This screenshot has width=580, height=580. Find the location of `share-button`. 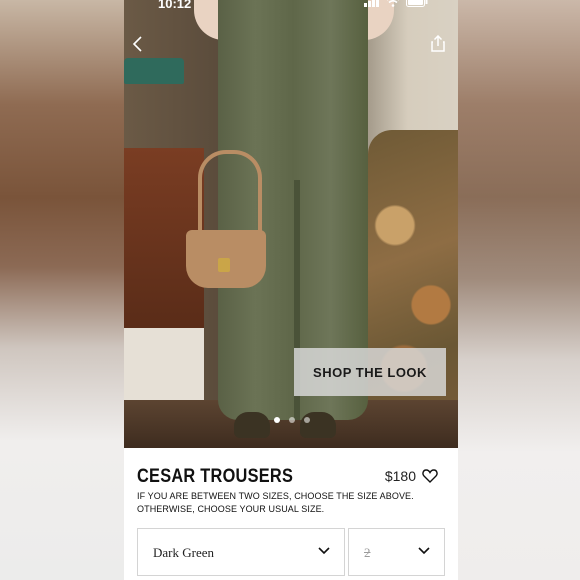

share-button is located at coordinates (438, 44).